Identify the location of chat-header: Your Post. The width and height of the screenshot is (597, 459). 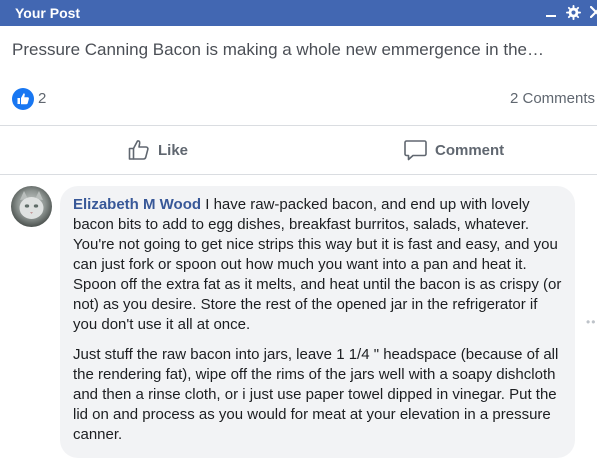
(298, 13).